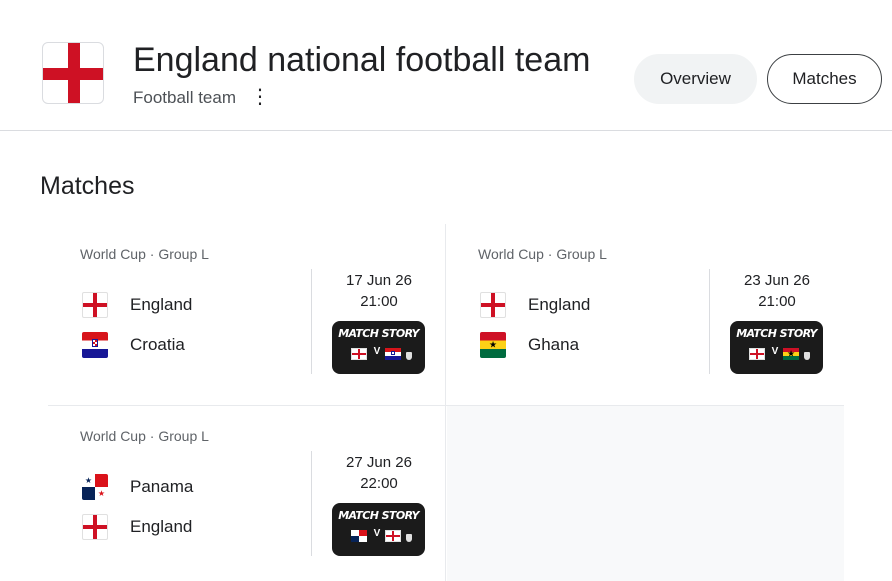 The height and width of the screenshot is (581, 892). I want to click on team-name: Ghana, so click(554, 344).